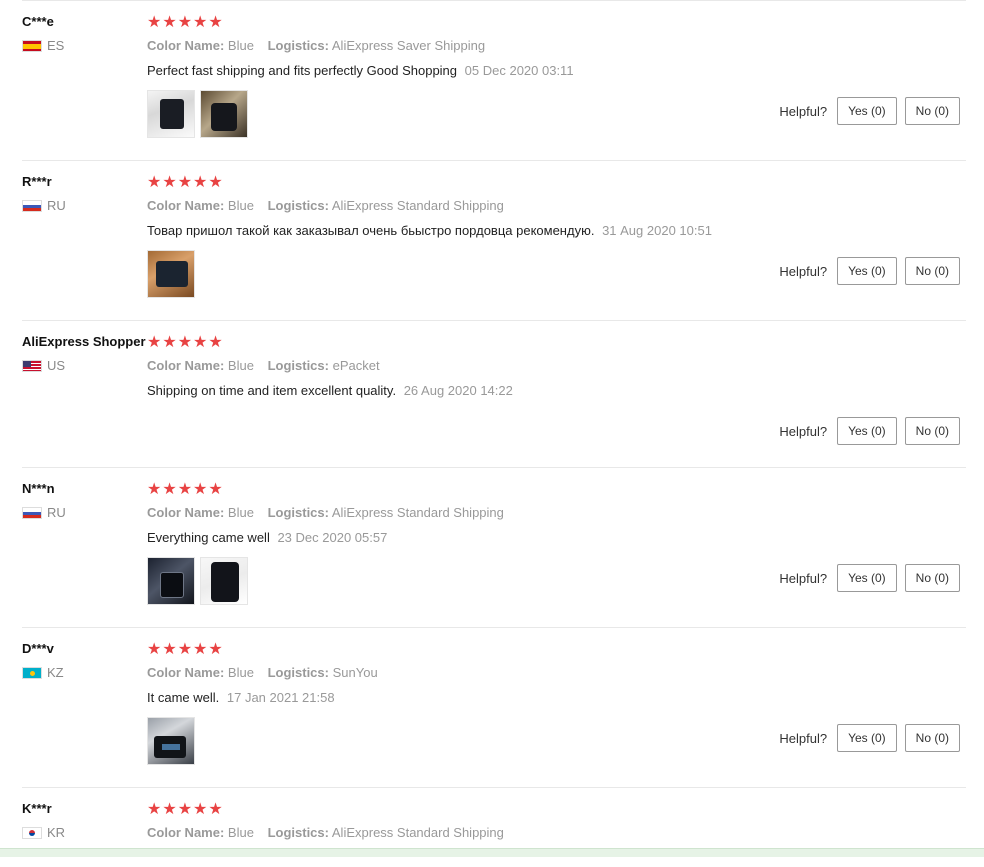  Describe the element at coordinates (280, 697) in the screenshot. I see `review-date: 17 Jan 2021 21:58` at that location.